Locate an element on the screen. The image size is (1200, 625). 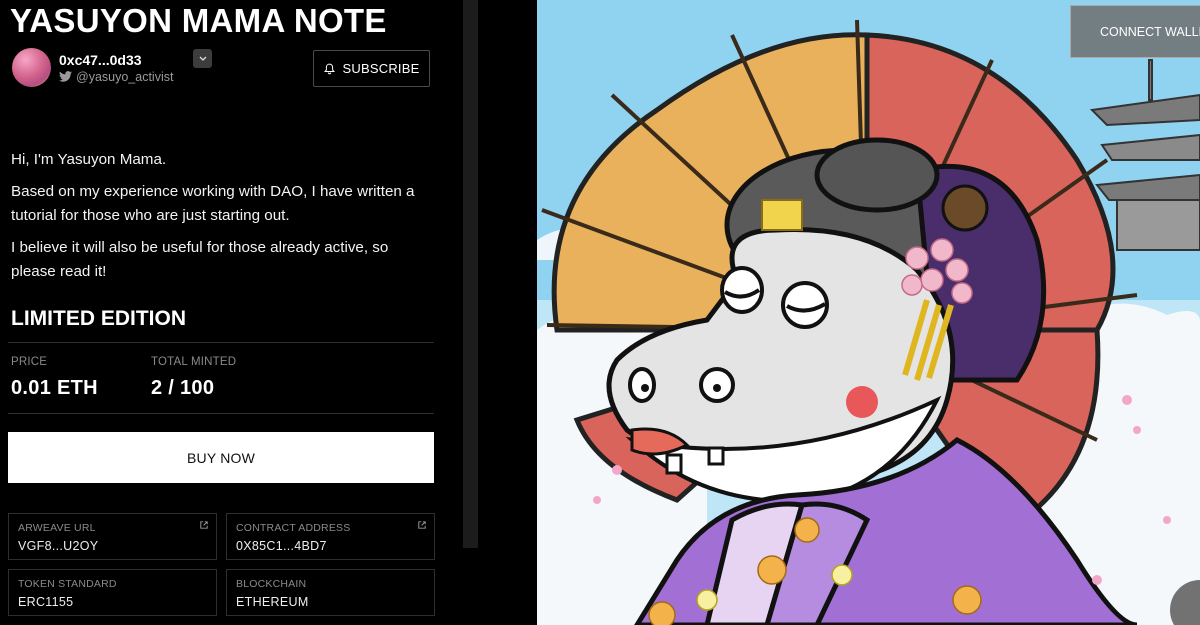
contract-value: 0X85C1...4BD7 is located at coordinates (281, 546).